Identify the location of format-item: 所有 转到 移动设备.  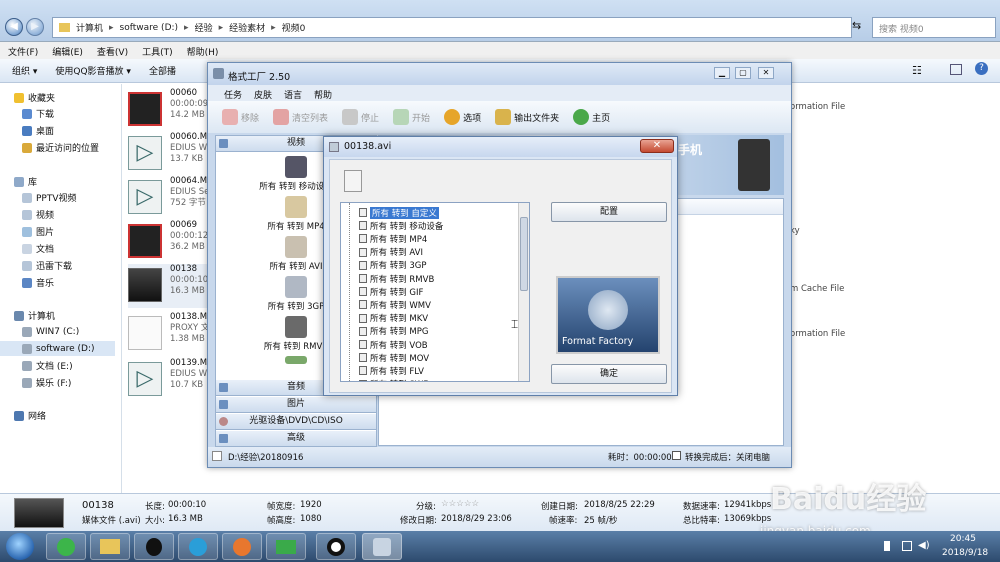
(402, 225).